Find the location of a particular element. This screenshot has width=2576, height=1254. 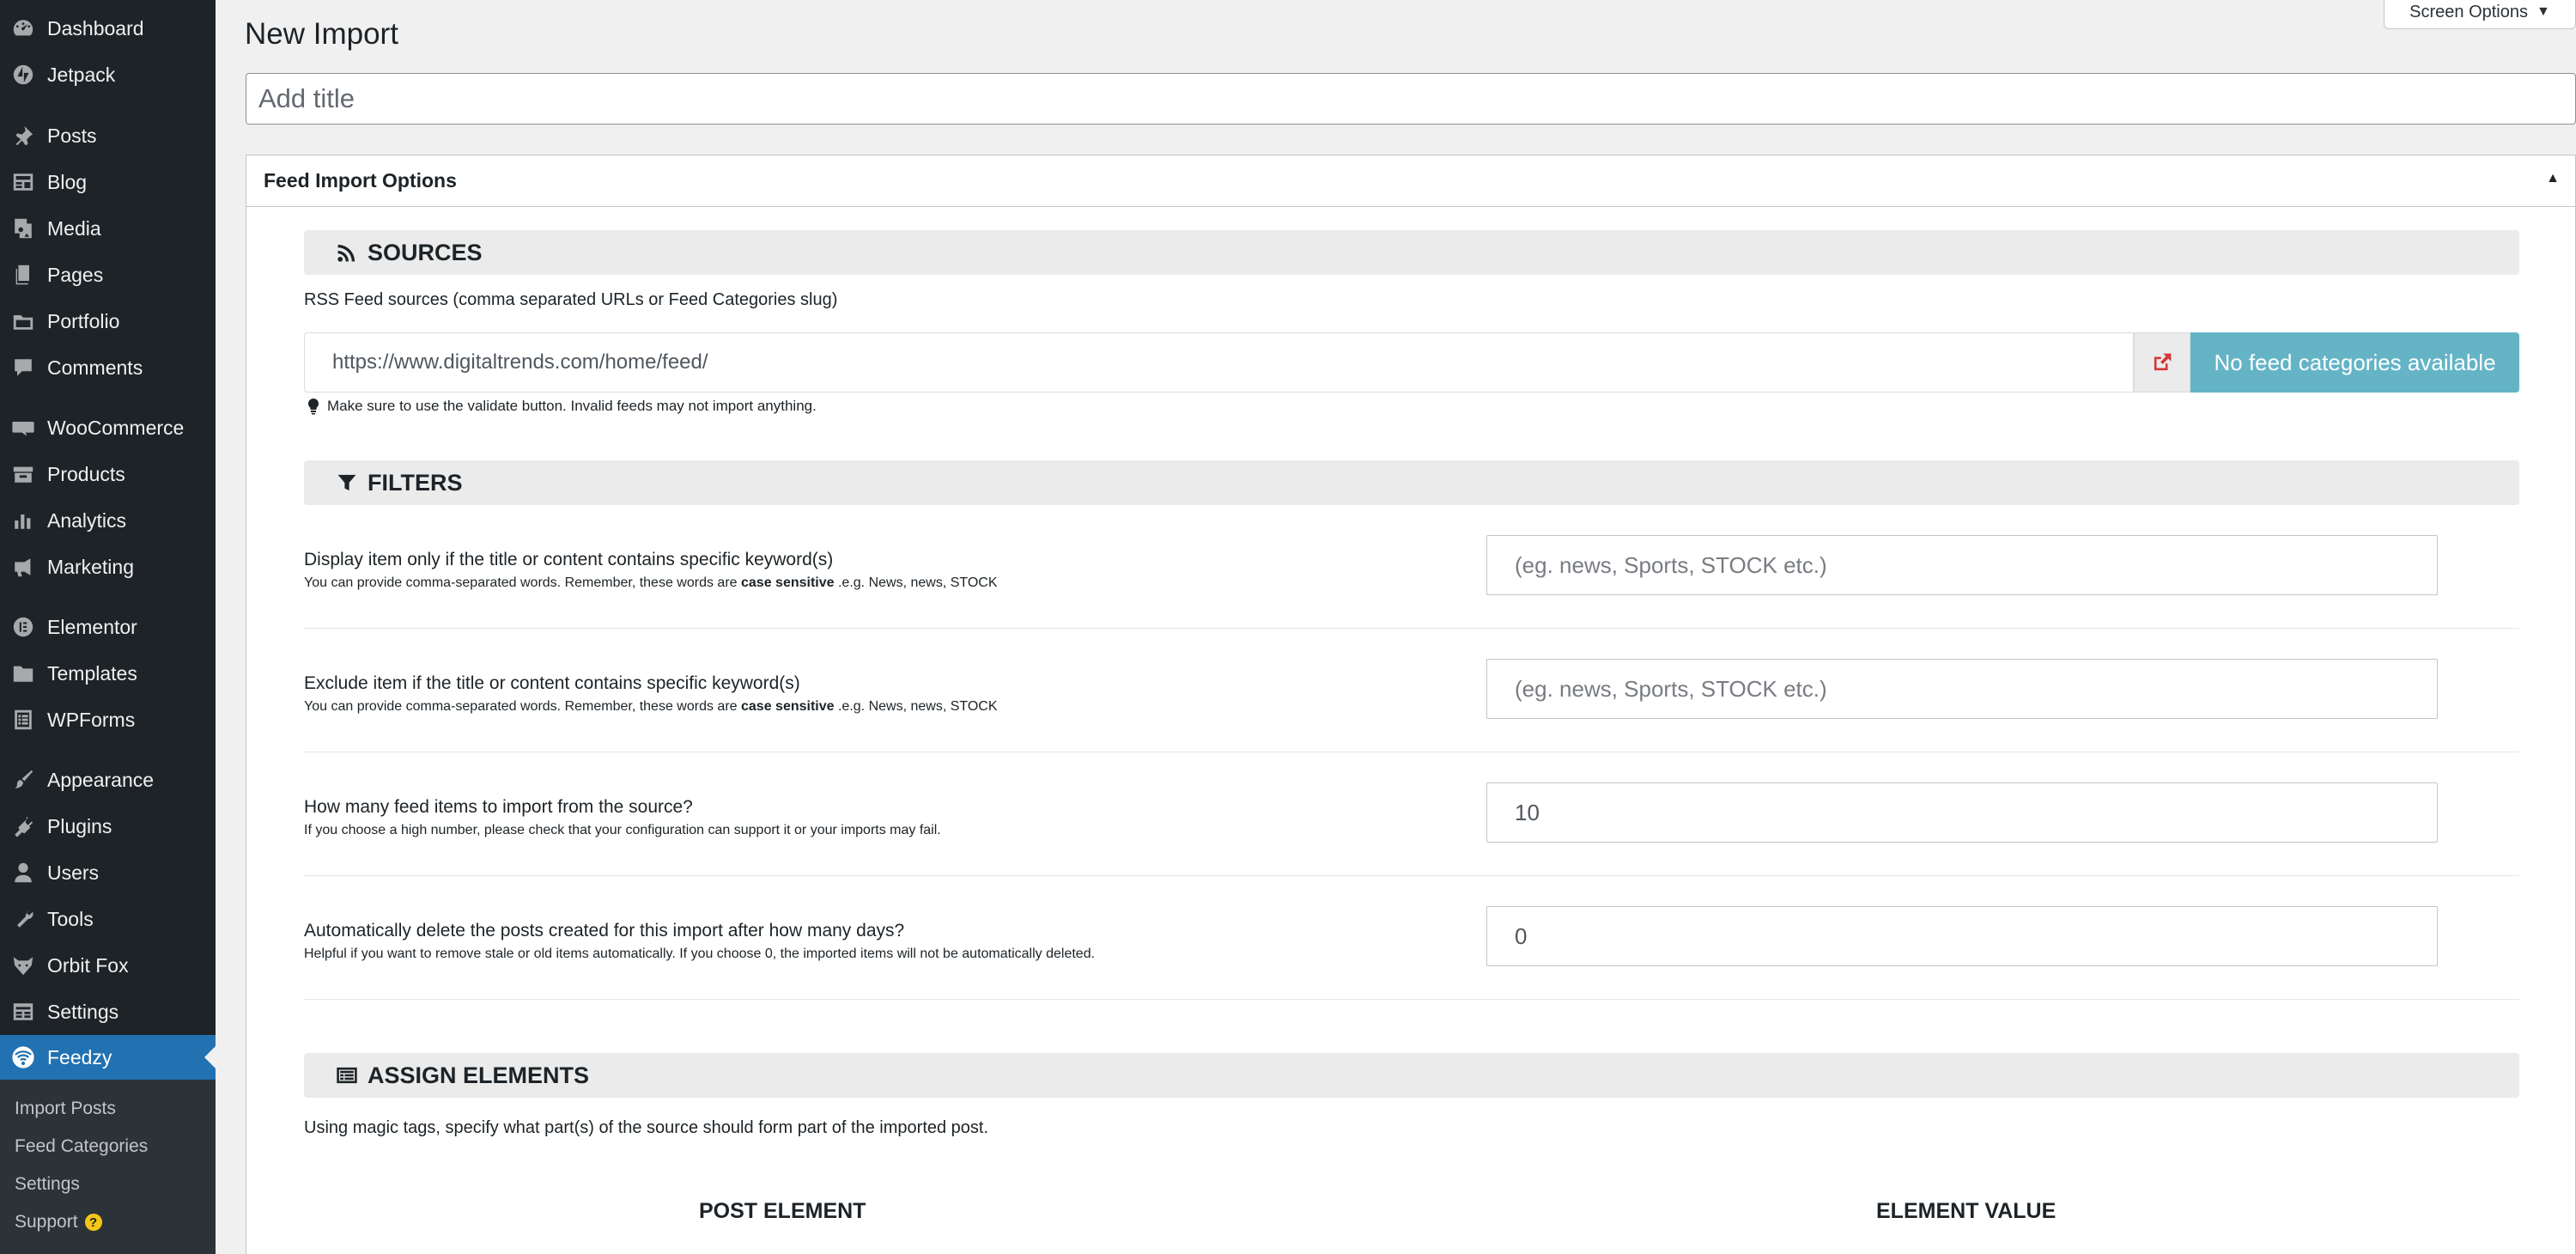

products-icon is located at coordinates (23, 474).